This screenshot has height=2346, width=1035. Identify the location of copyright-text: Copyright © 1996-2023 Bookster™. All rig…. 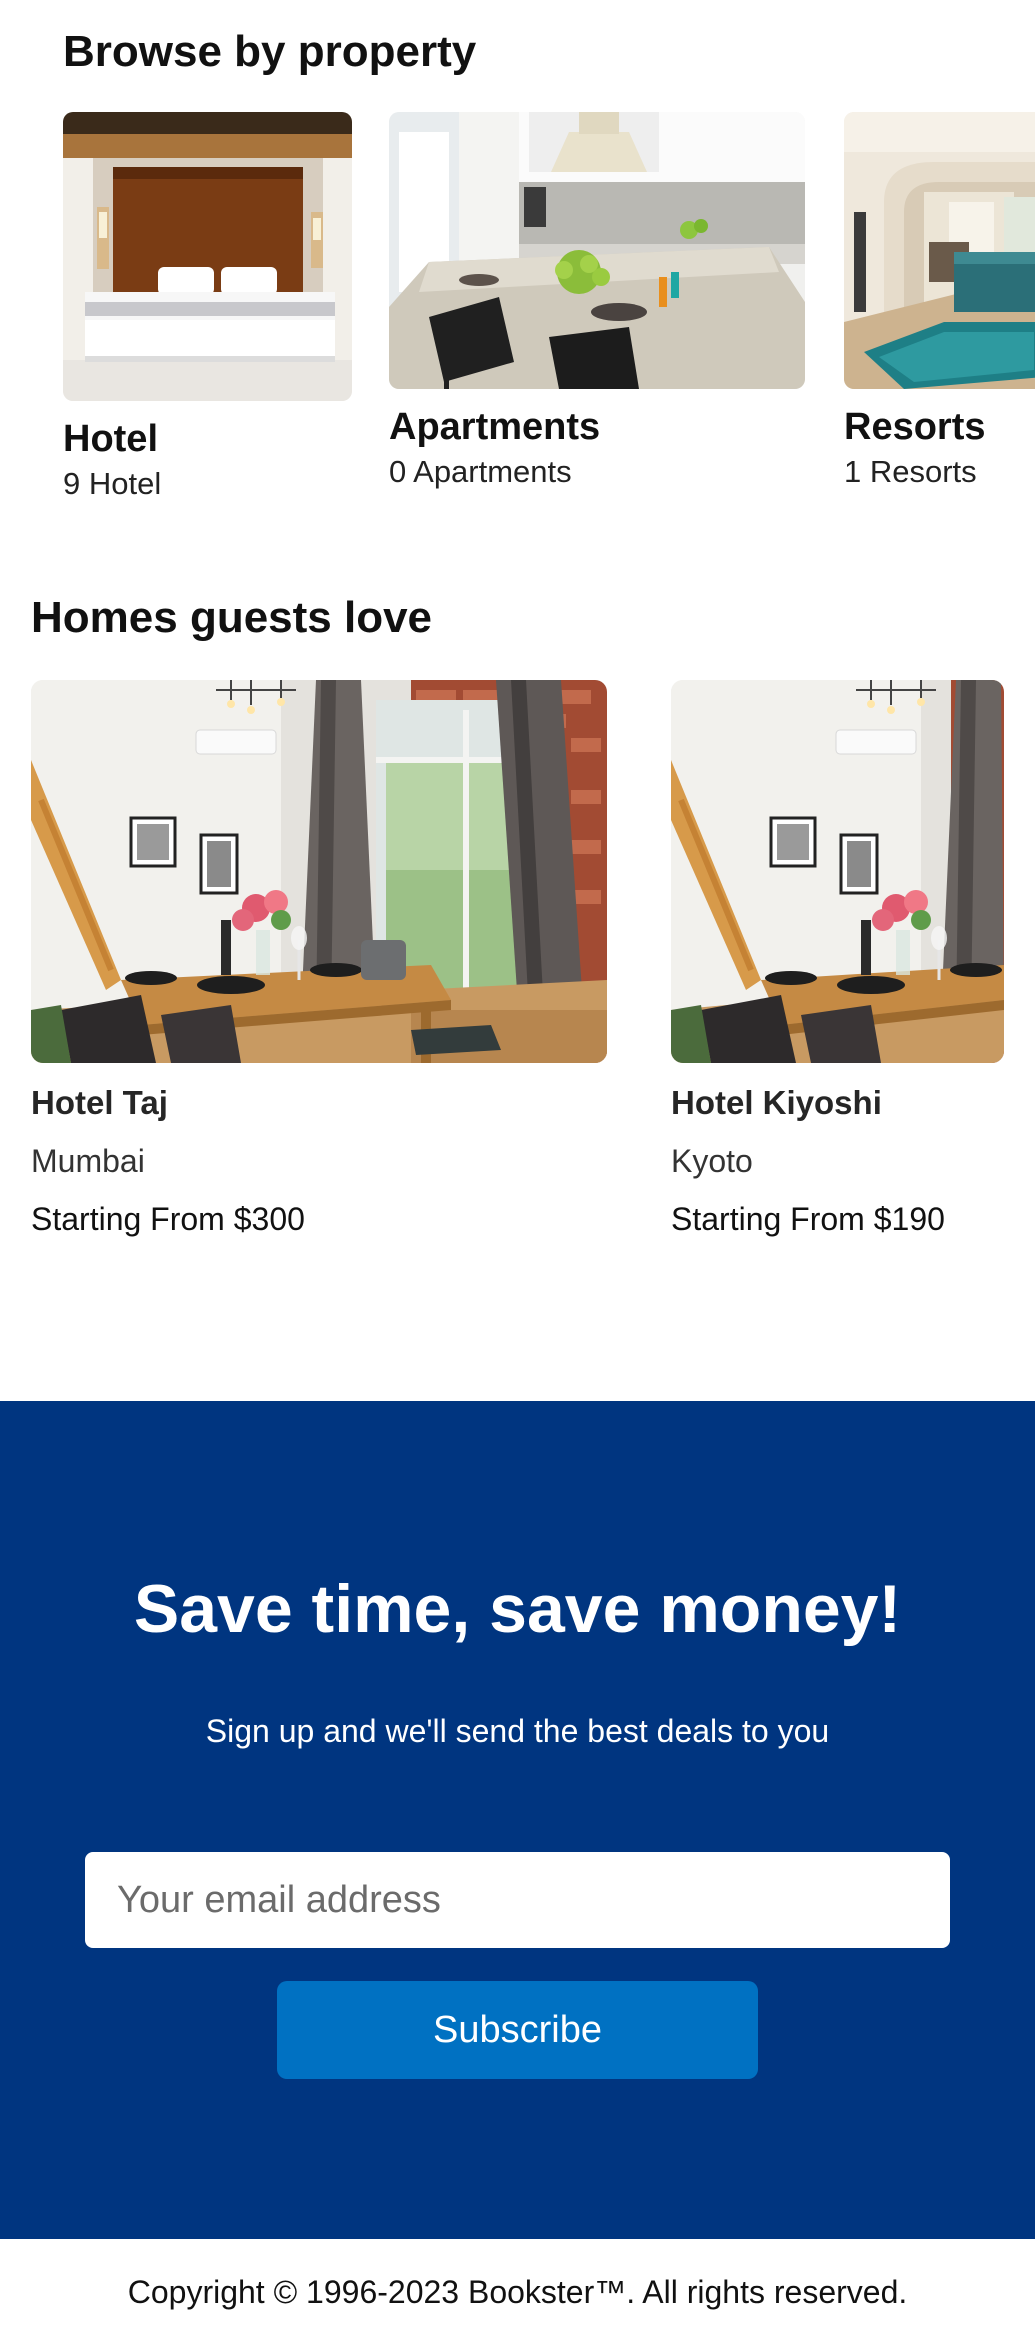
(517, 2292).